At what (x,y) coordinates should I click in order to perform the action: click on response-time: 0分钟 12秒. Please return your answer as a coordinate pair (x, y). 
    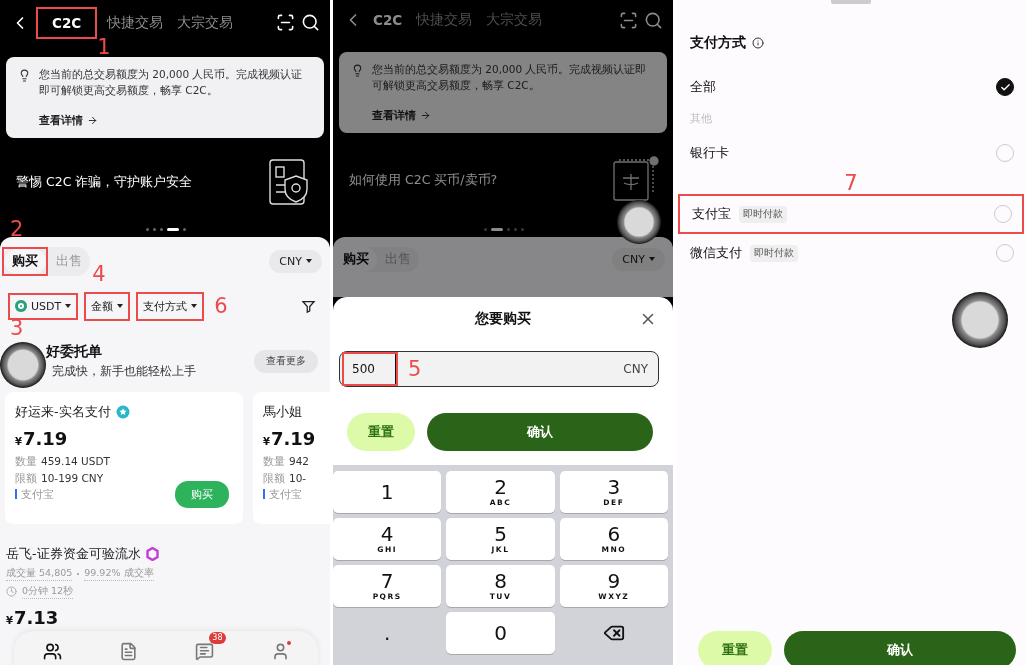
    Looking at the image, I should click on (48, 591).